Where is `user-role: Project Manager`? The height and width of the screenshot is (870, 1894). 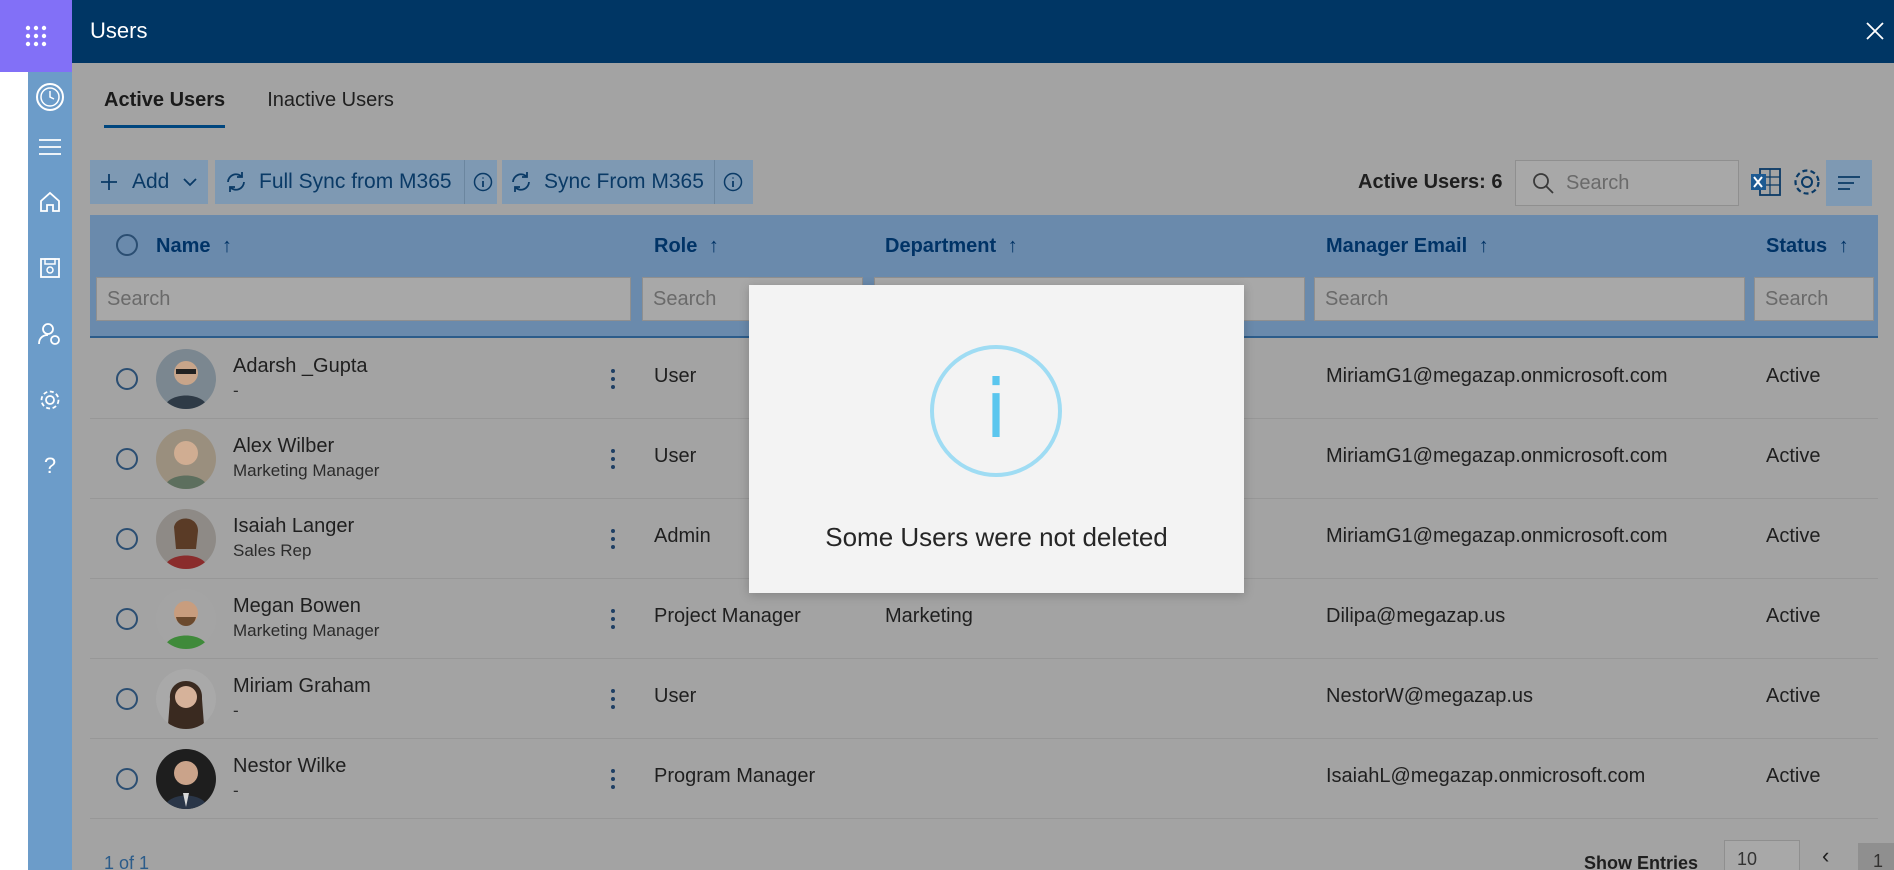 user-role: Project Manager is located at coordinates (727, 616).